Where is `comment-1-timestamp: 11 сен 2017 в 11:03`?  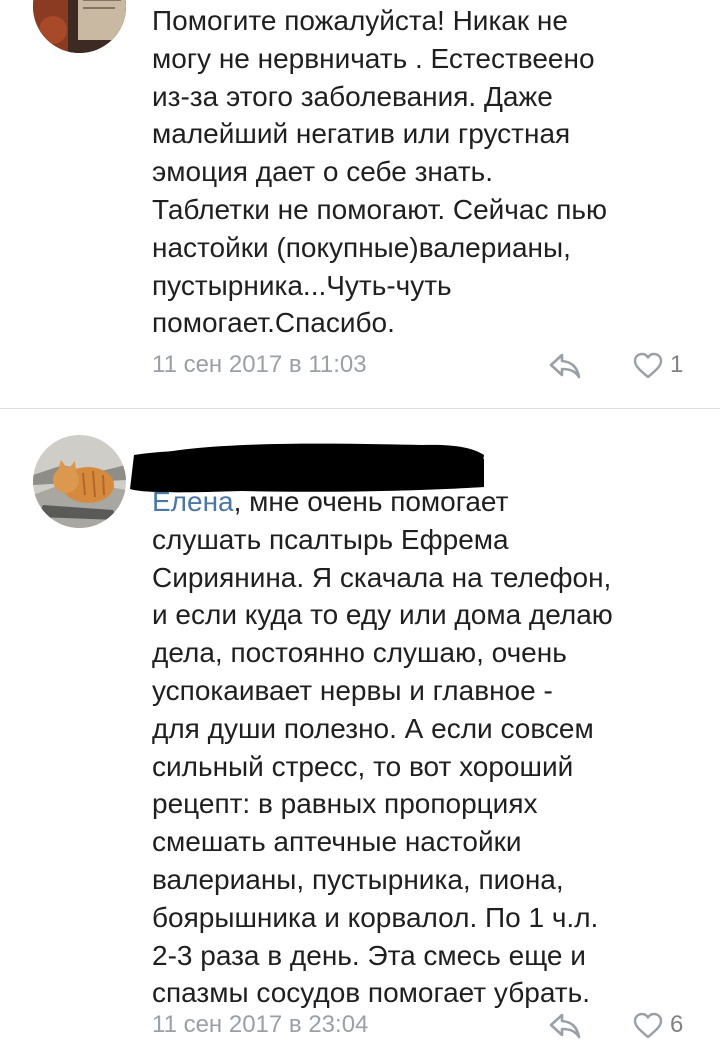
comment-1-timestamp: 11 сен 2017 в 11:03 is located at coordinates (259, 365).